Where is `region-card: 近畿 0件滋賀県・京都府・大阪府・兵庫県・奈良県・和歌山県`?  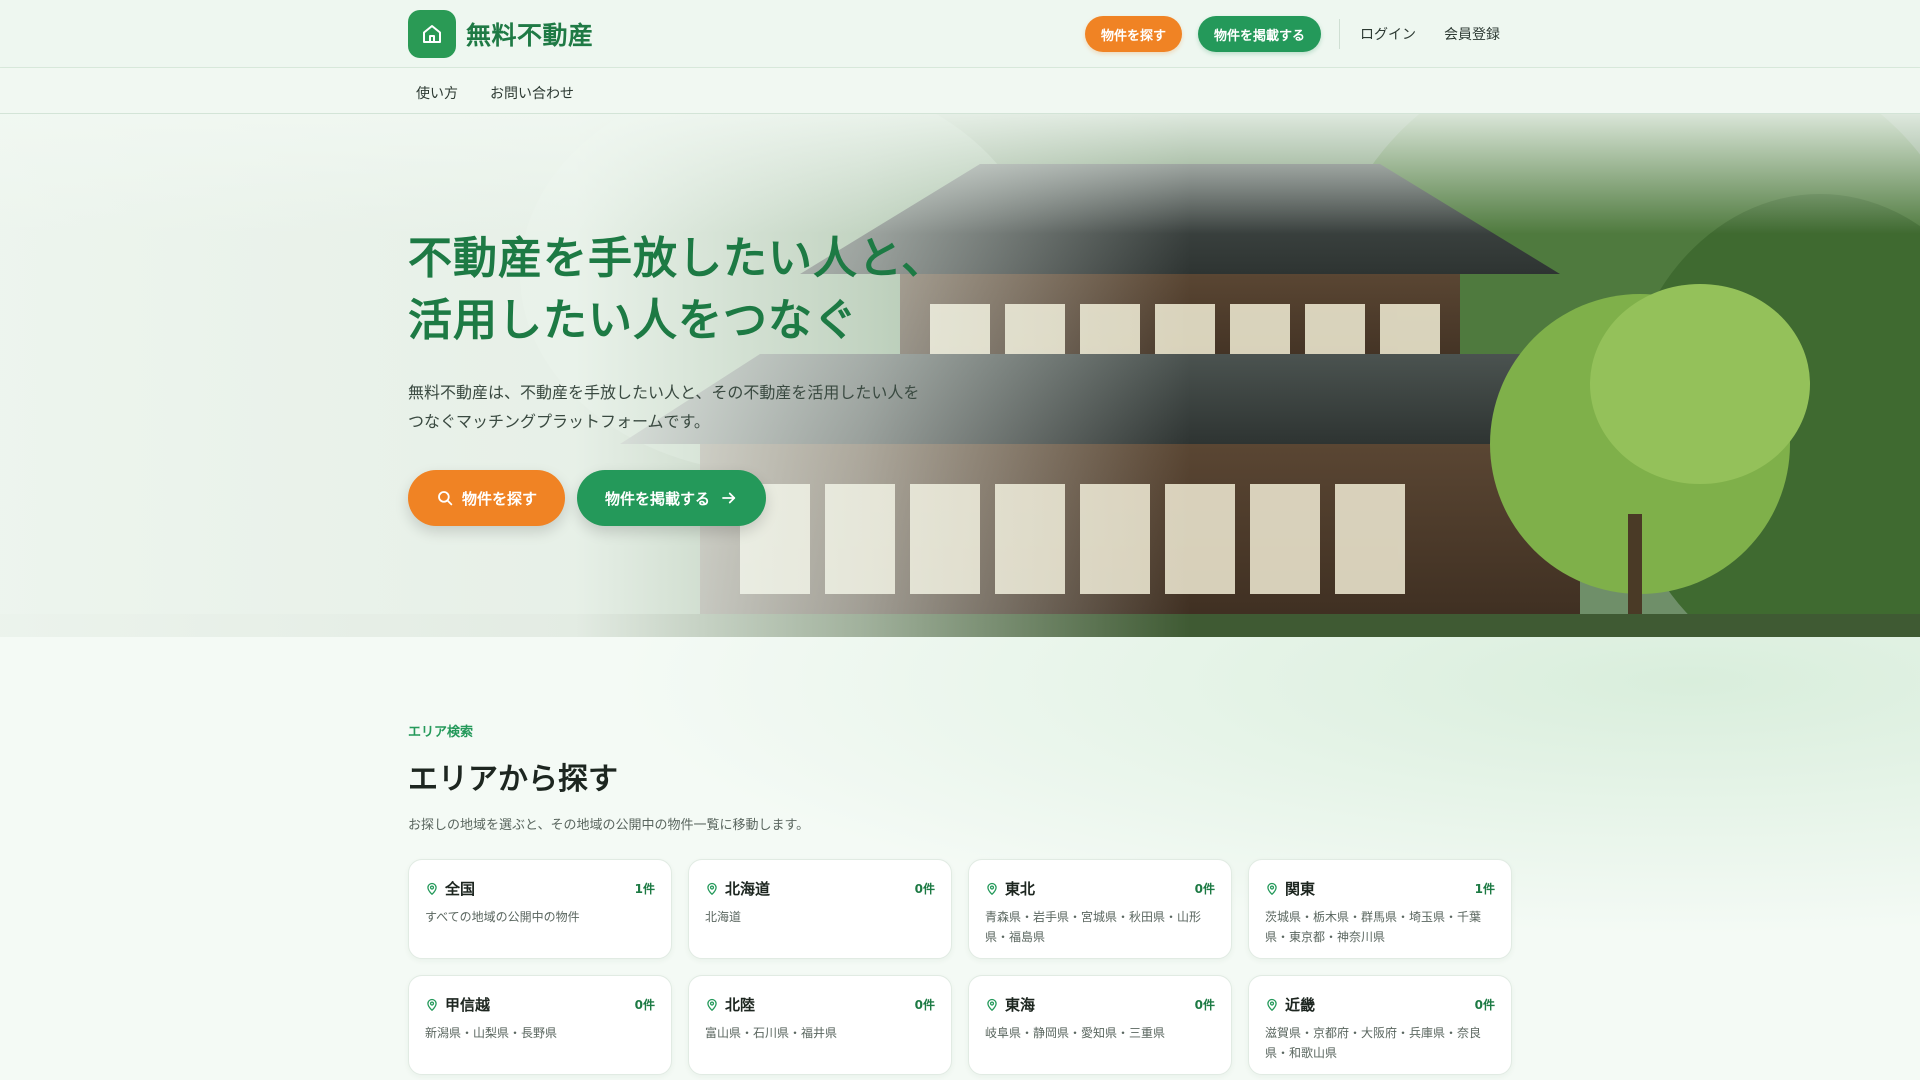
region-card: 近畿 0件滋賀県・京都府・大阪府・兵庫県・奈良県・和歌山県 is located at coordinates (1380, 1025).